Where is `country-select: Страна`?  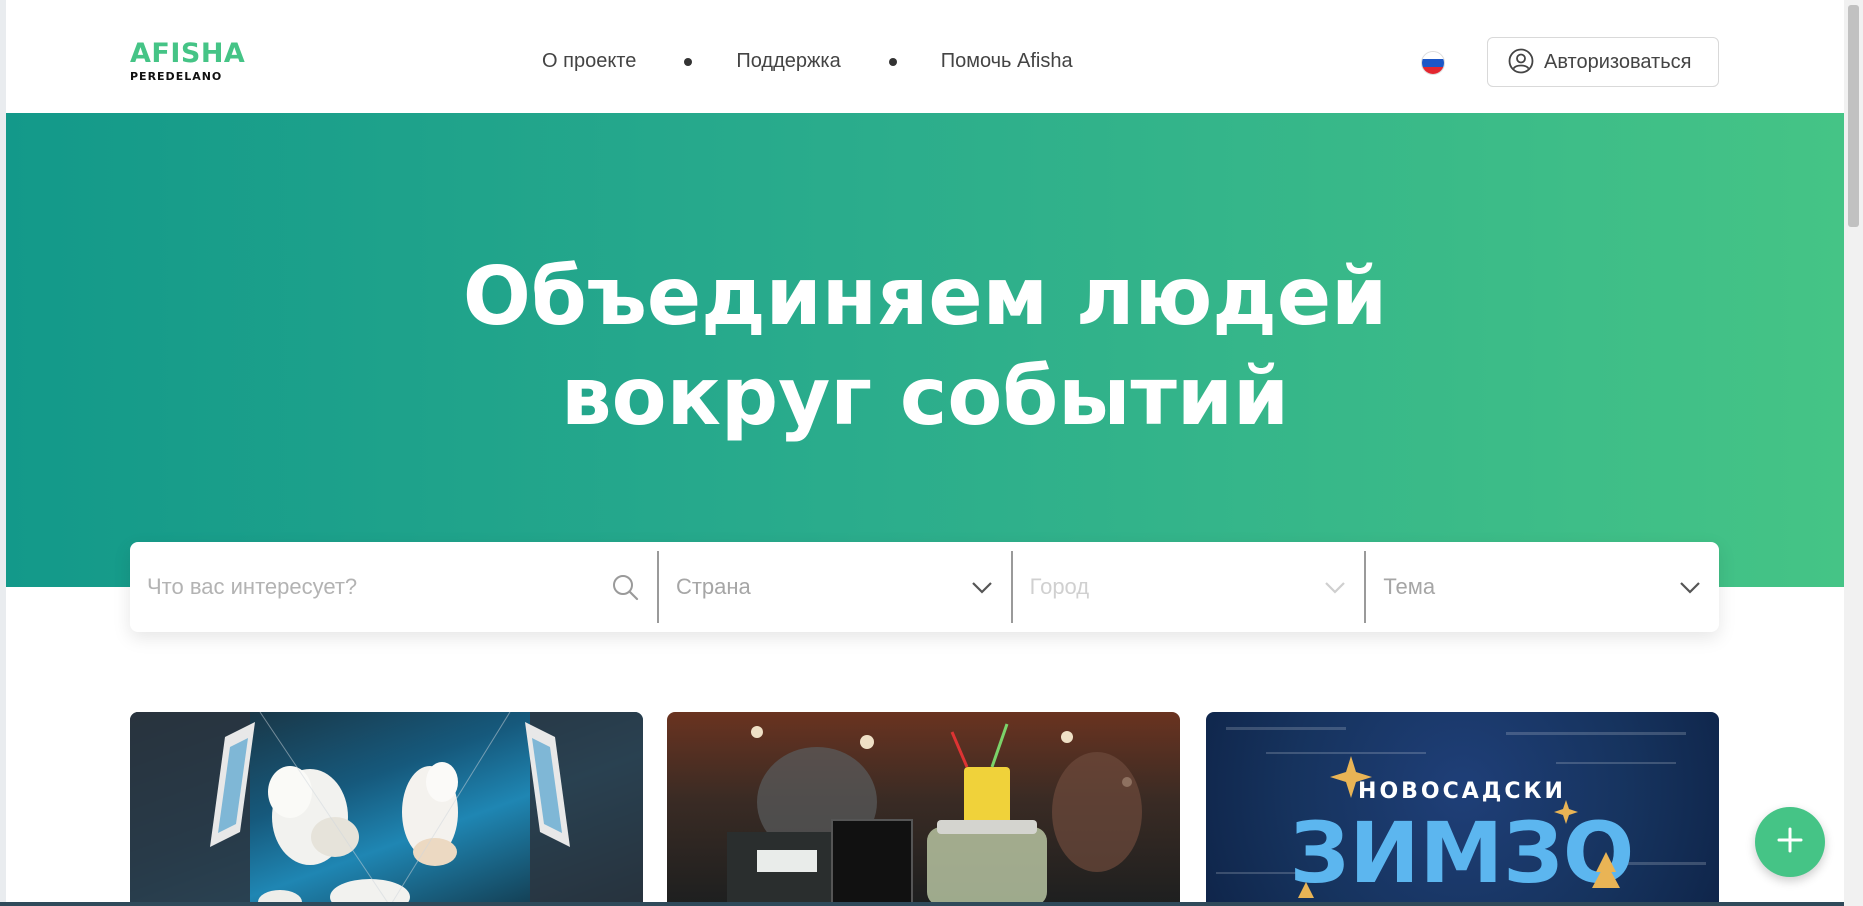 country-select: Страна is located at coordinates (835, 587).